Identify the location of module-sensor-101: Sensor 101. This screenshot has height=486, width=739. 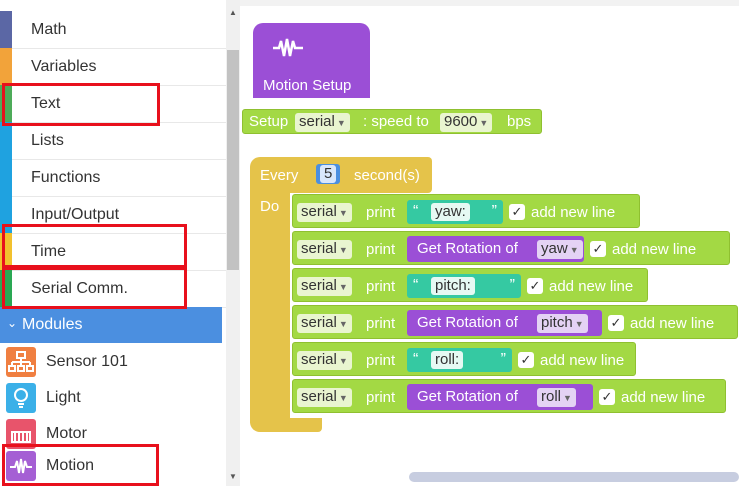
(113, 362).